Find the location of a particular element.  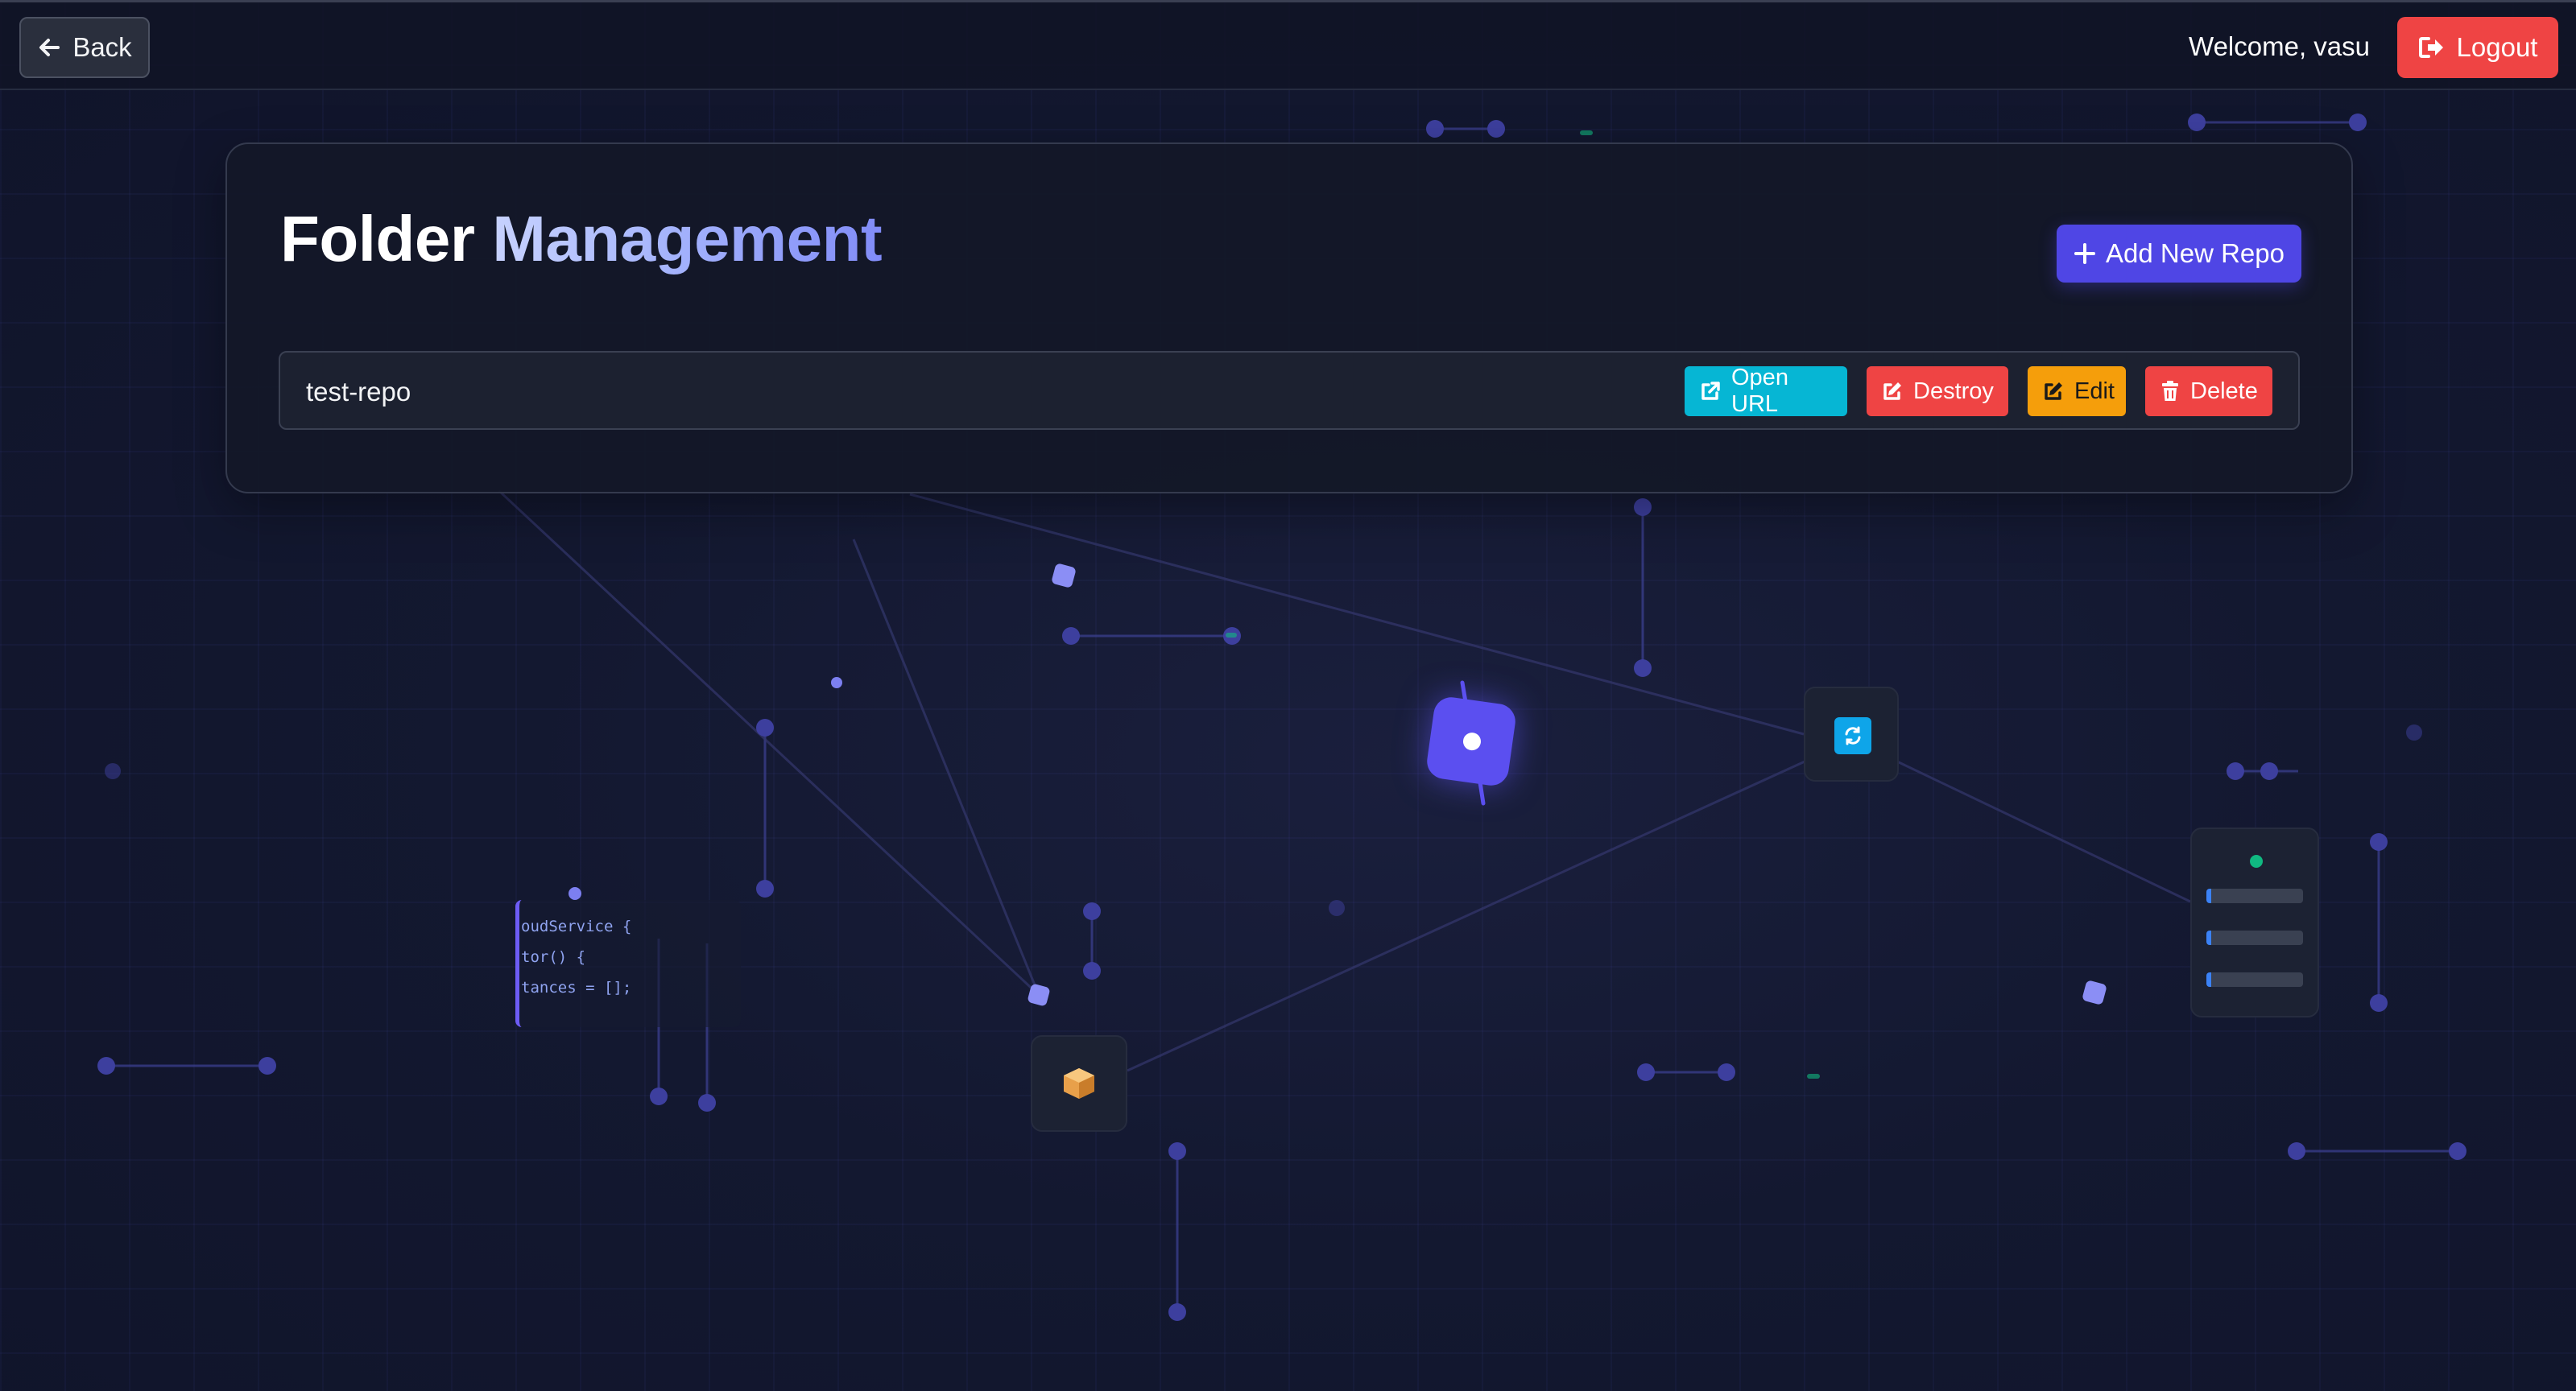

add-new-repo-label: Add New Repo is located at coordinates (2195, 253).